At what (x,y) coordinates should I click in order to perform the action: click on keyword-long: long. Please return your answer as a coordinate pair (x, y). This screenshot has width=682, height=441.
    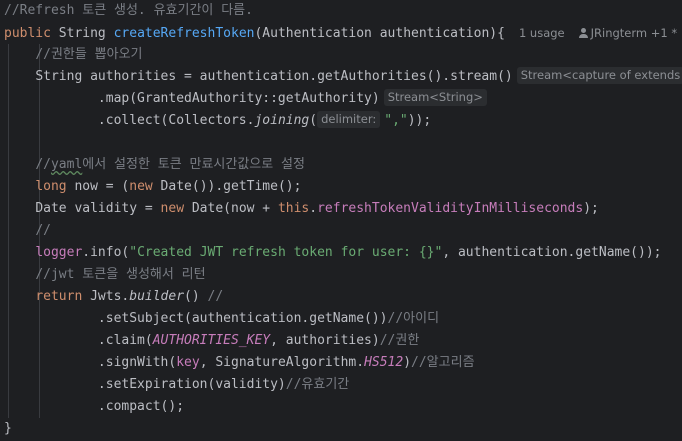
    Looking at the image, I should click on (51, 186).